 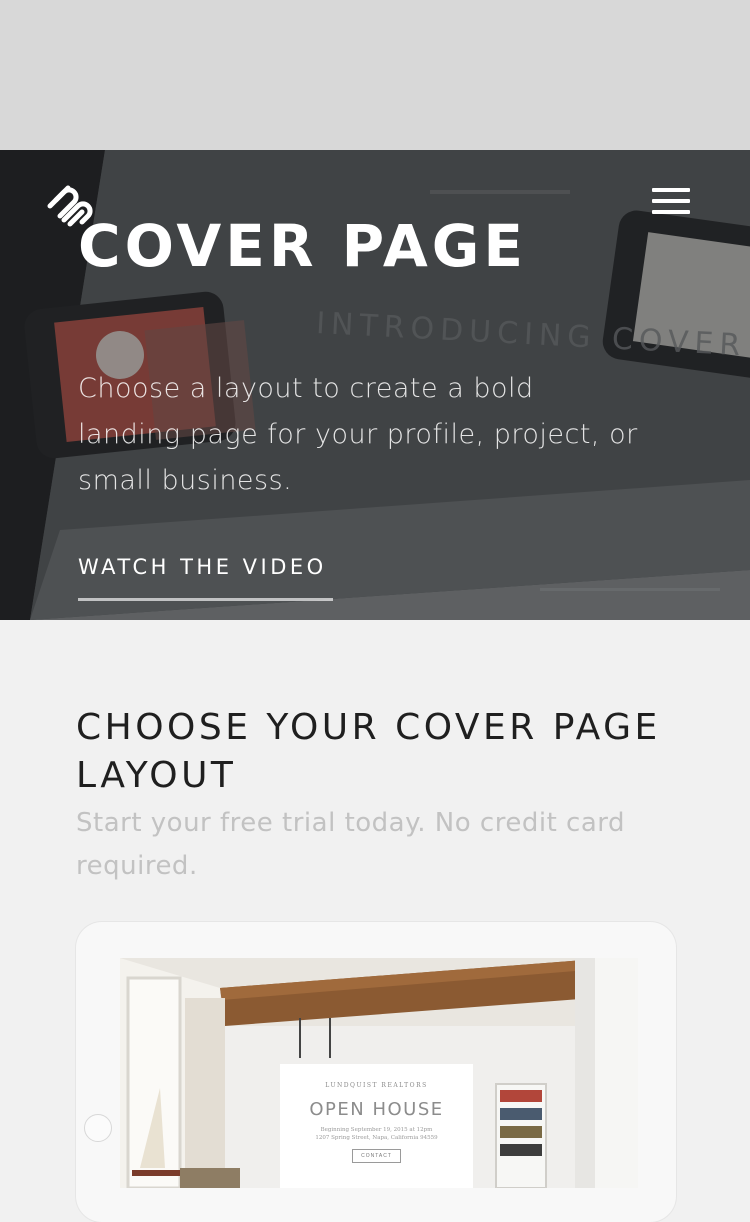 What do you see at coordinates (368, 751) in the screenshot?
I see `section-title: CHOOSE YOUR COVER PAGE LAYOUT` at bounding box center [368, 751].